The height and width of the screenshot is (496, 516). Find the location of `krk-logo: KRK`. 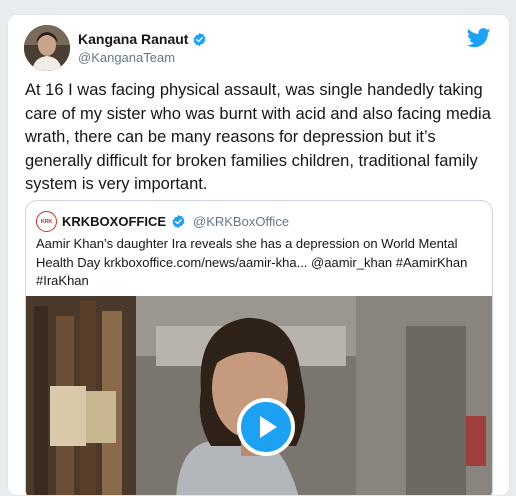

krk-logo: KRK is located at coordinates (46, 221).